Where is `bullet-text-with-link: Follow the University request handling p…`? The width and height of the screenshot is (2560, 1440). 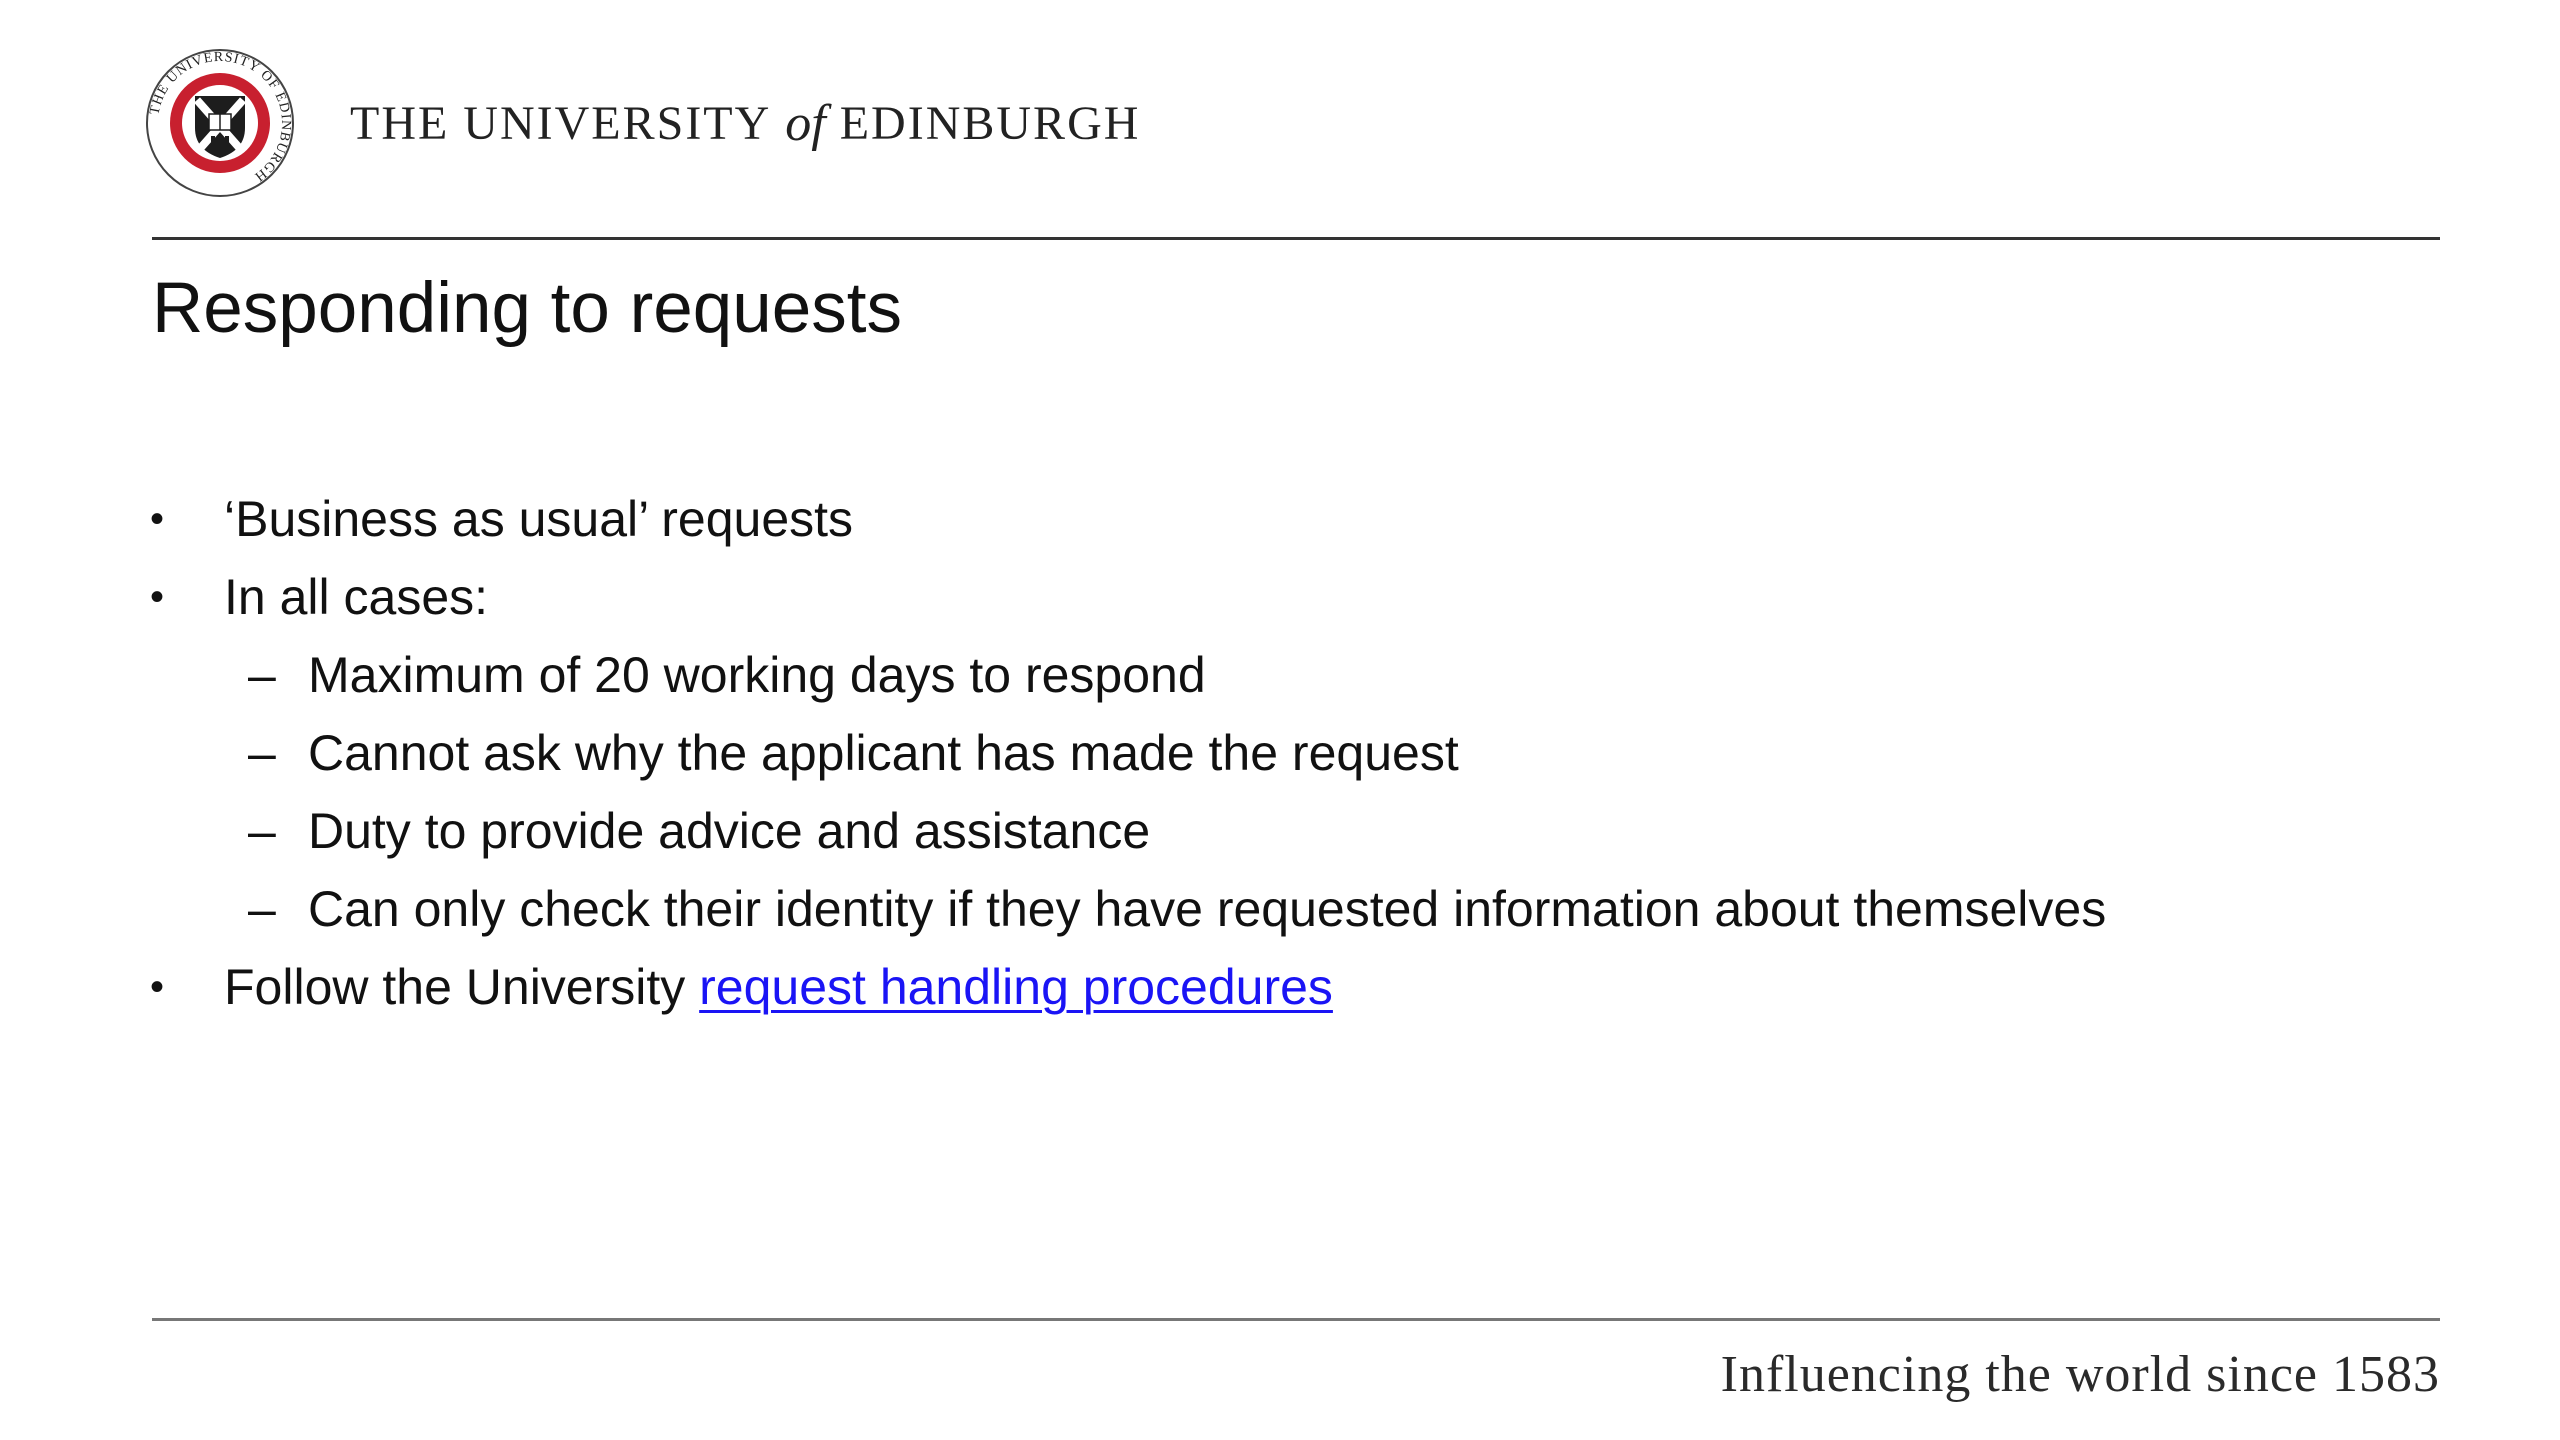 bullet-text-with-link: Follow the University request handling p… is located at coordinates (778, 987).